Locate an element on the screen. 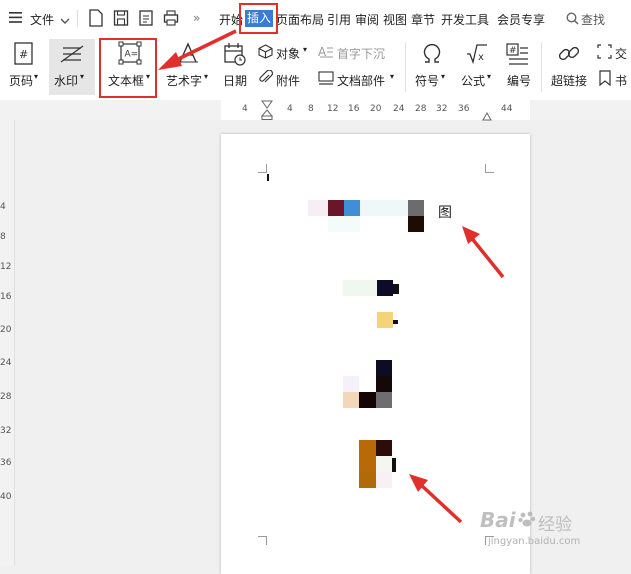 The height and width of the screenshot is (574, 631). watermark-brand-suffix: 经验 is located at coordinates (555, 525).